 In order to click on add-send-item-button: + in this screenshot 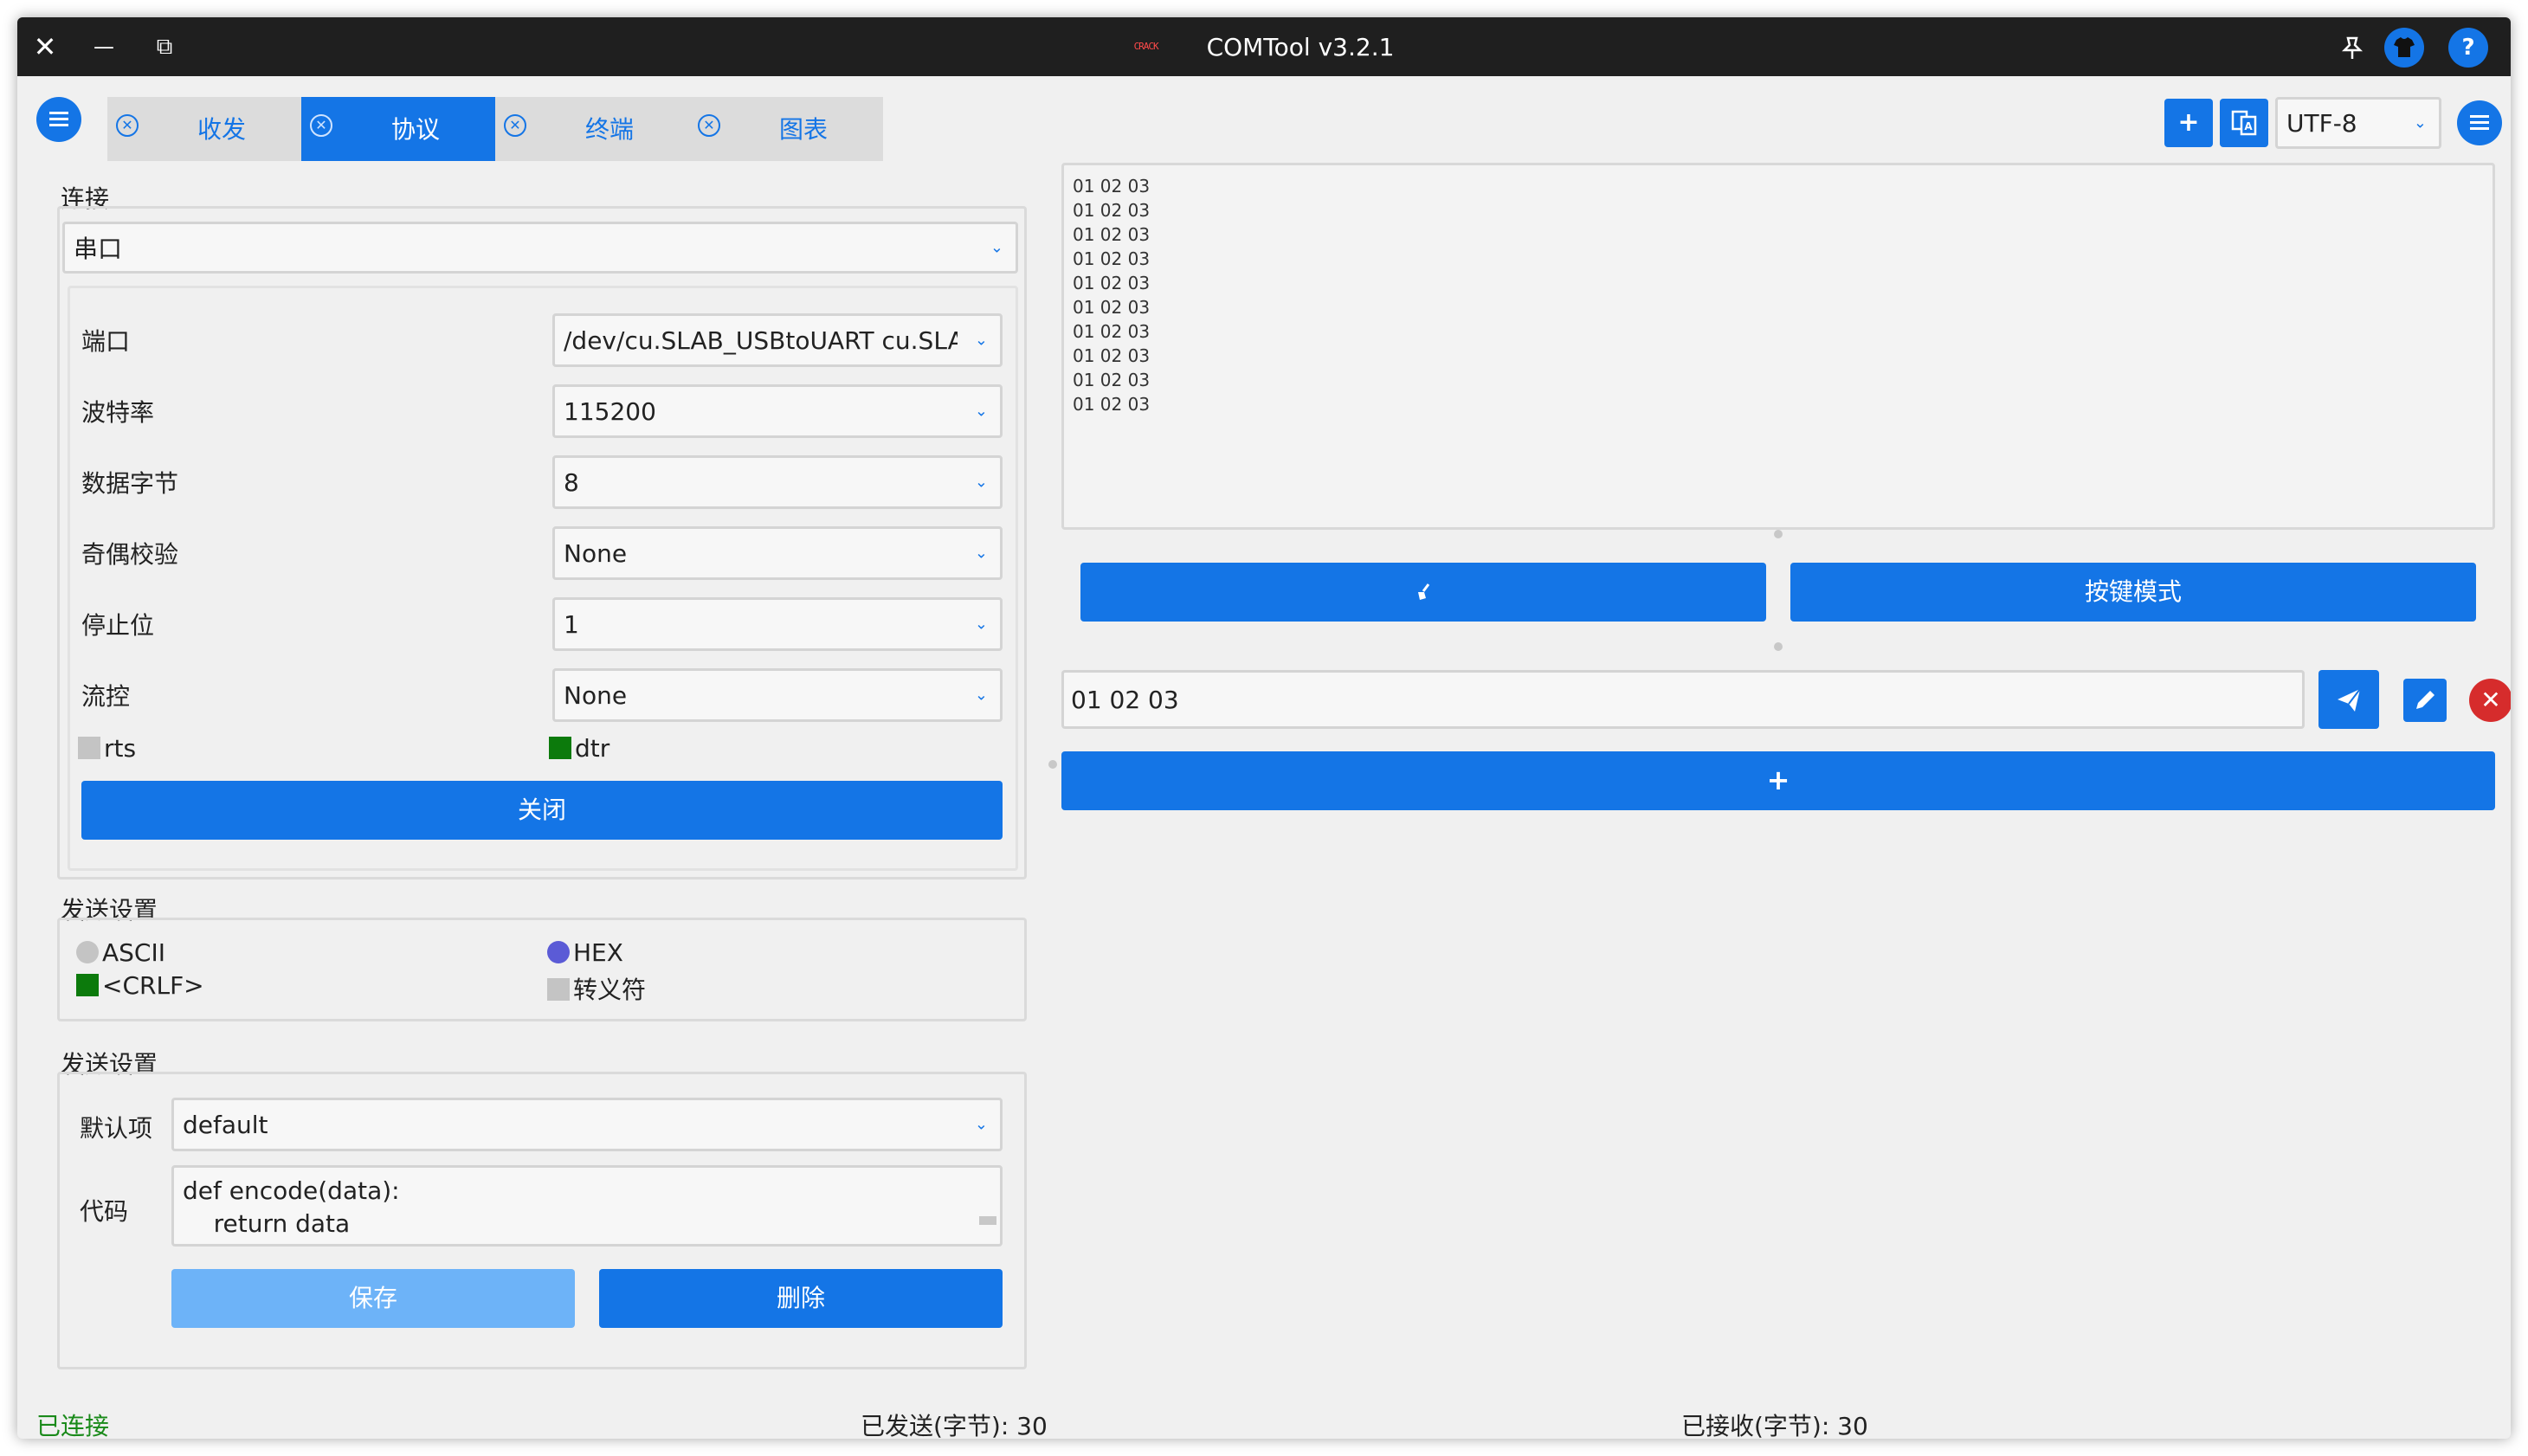, I will do `click(1778, 780)`.